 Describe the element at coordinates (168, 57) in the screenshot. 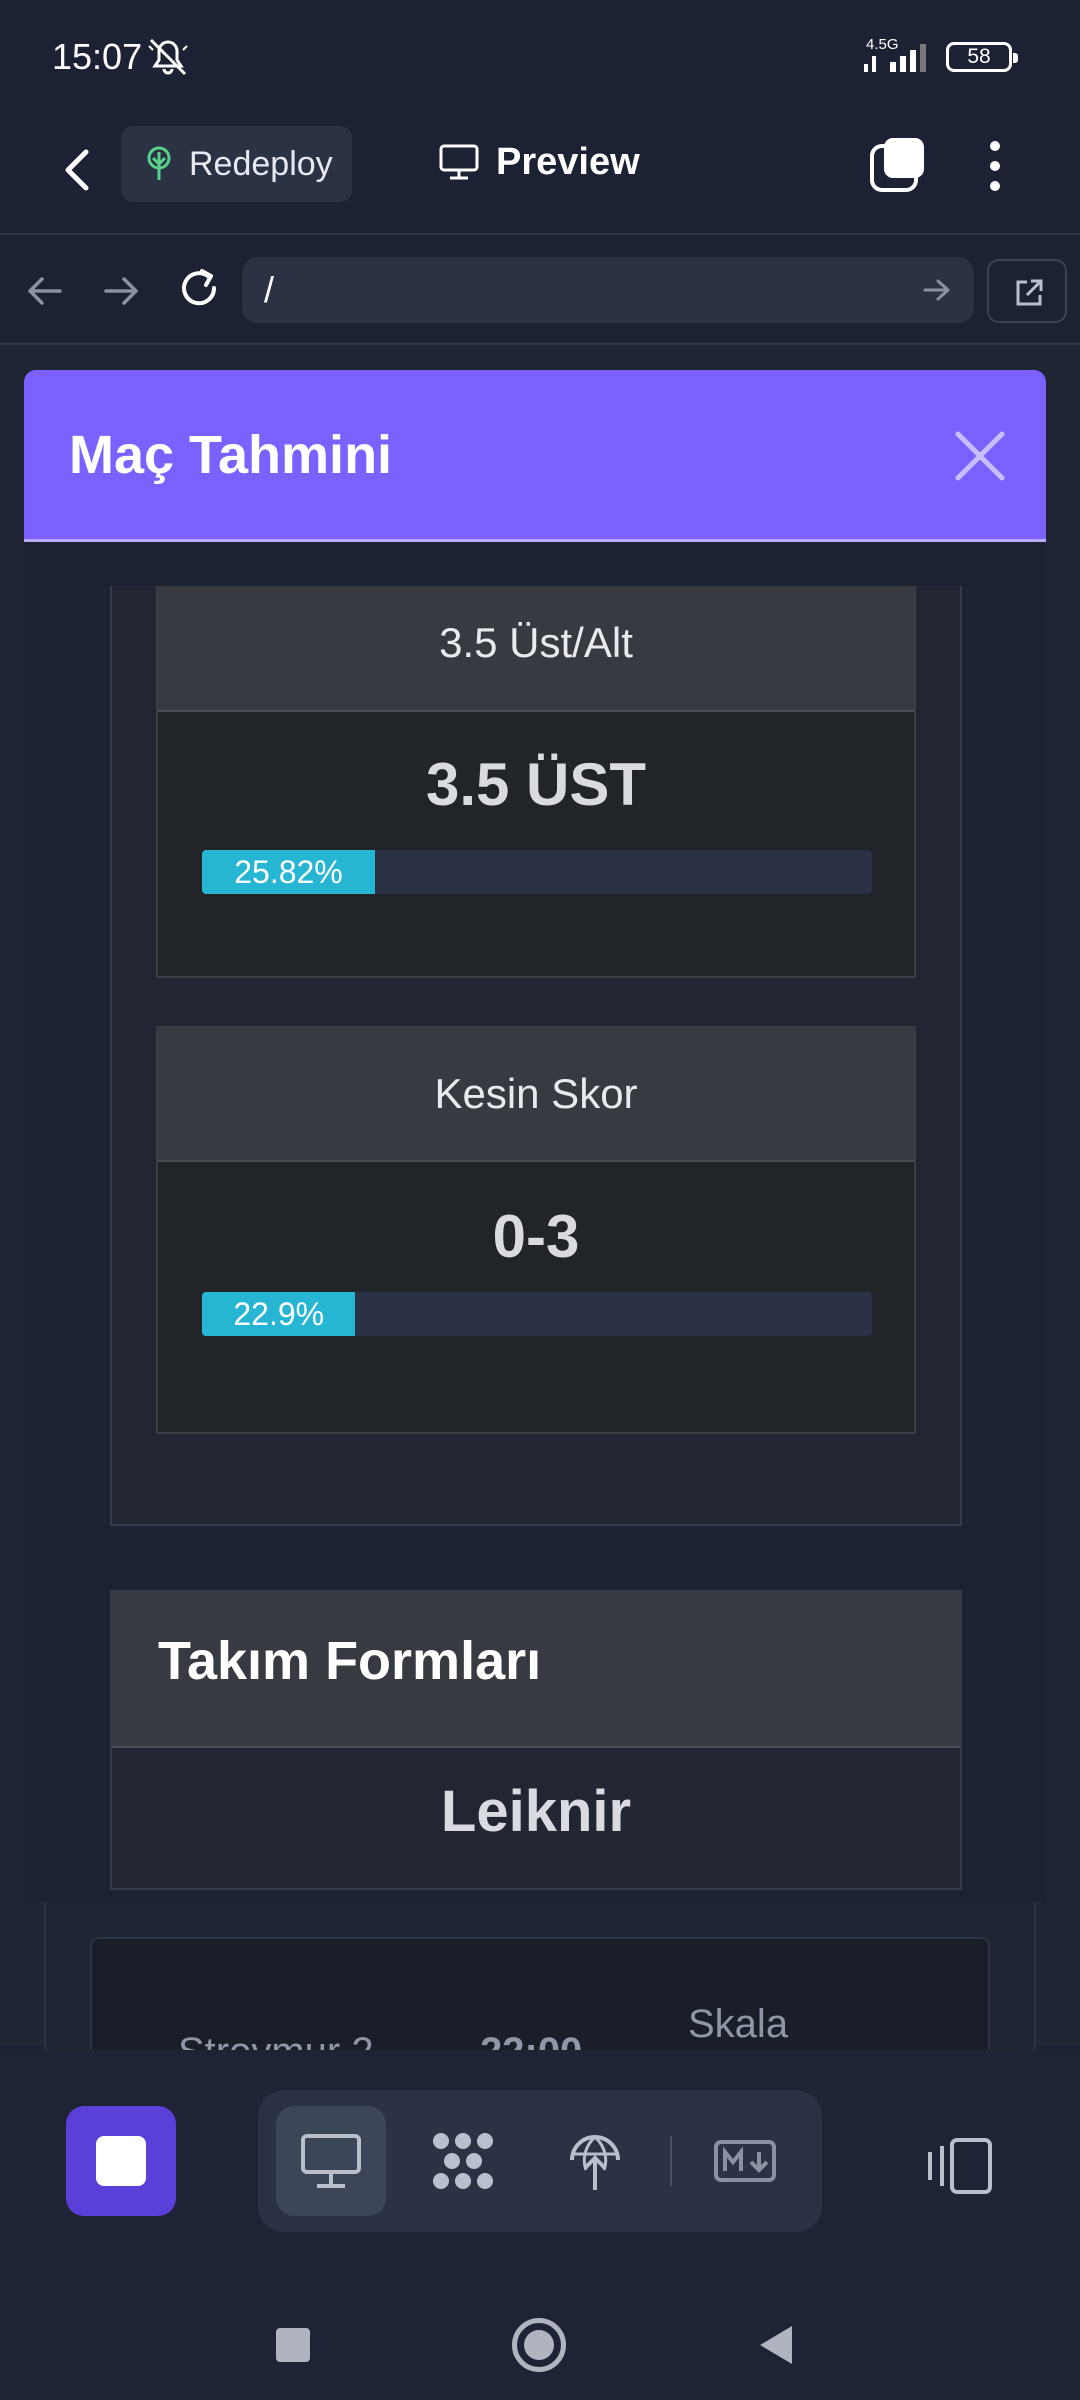

I see `muted-bell-icon` at that location.